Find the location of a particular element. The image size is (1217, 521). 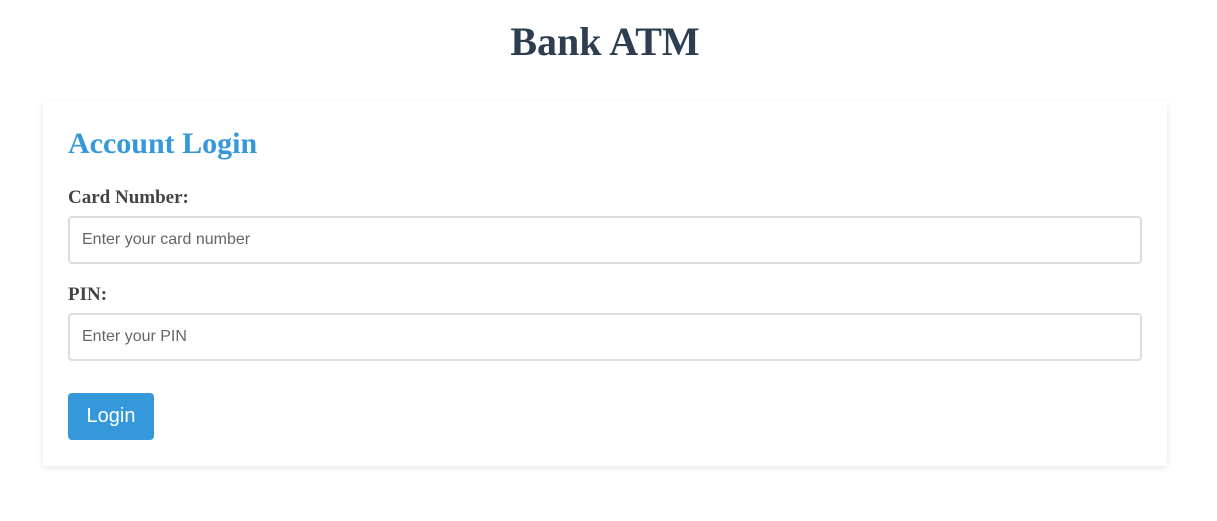

login-card-heading: Account Login is located at coordinates (163, 143).